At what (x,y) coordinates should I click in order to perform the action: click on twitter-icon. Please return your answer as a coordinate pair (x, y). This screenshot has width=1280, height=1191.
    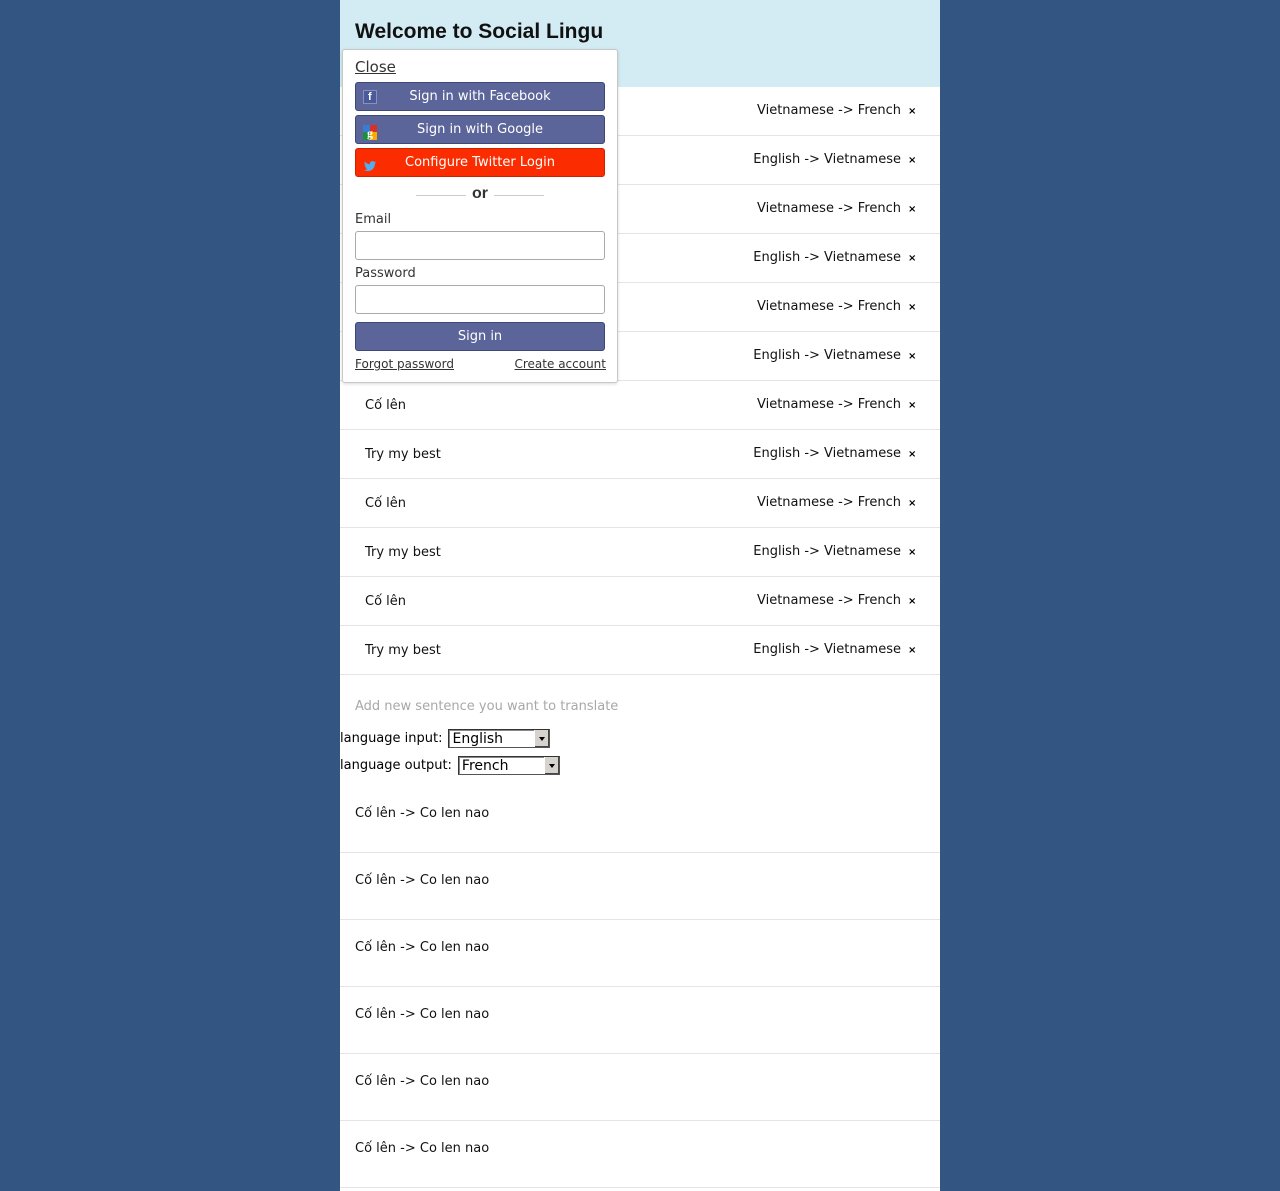
    Looking at the image, I should click on (370, 164).